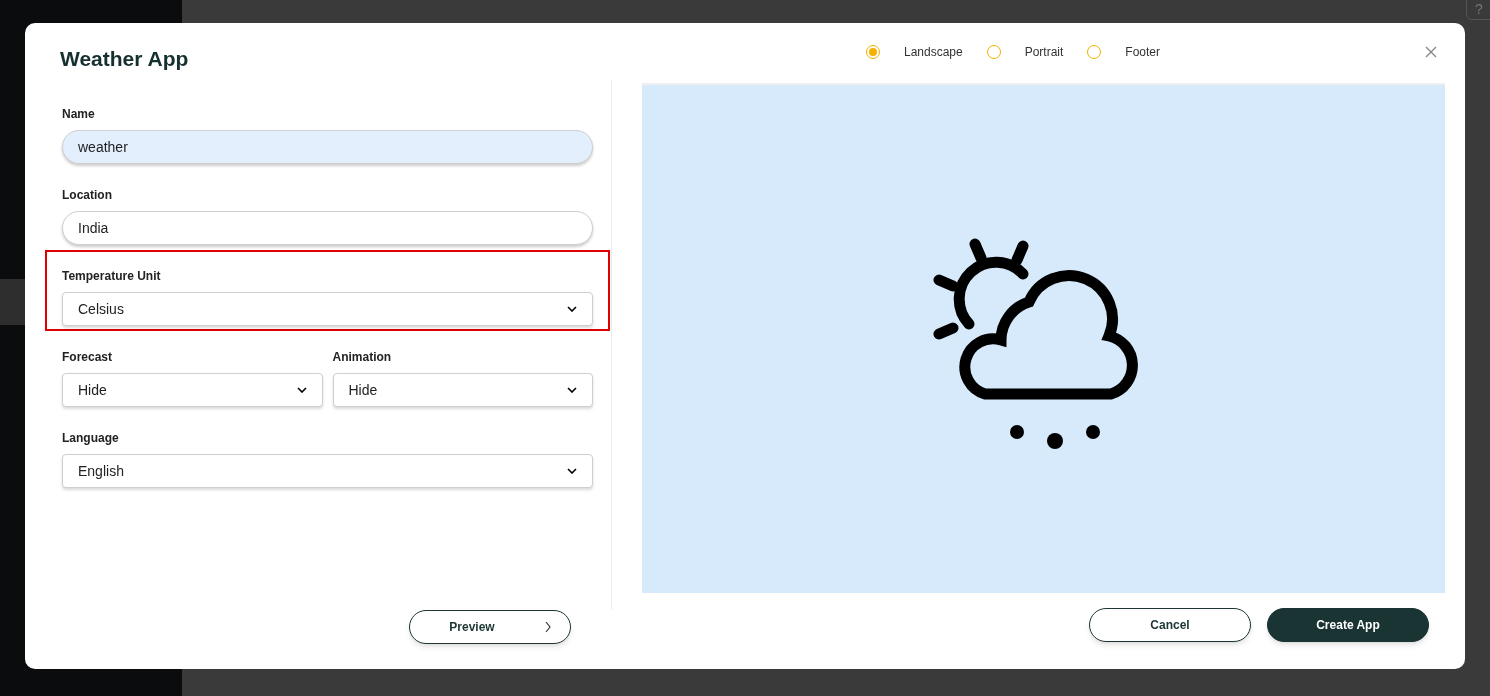 Image resolution: width=1490 pixels, height=696 pixels. What do you see at coordinates (327, 471) in the screenshot?
I see `dropdown-field: English` at bounding box center [327, 471].